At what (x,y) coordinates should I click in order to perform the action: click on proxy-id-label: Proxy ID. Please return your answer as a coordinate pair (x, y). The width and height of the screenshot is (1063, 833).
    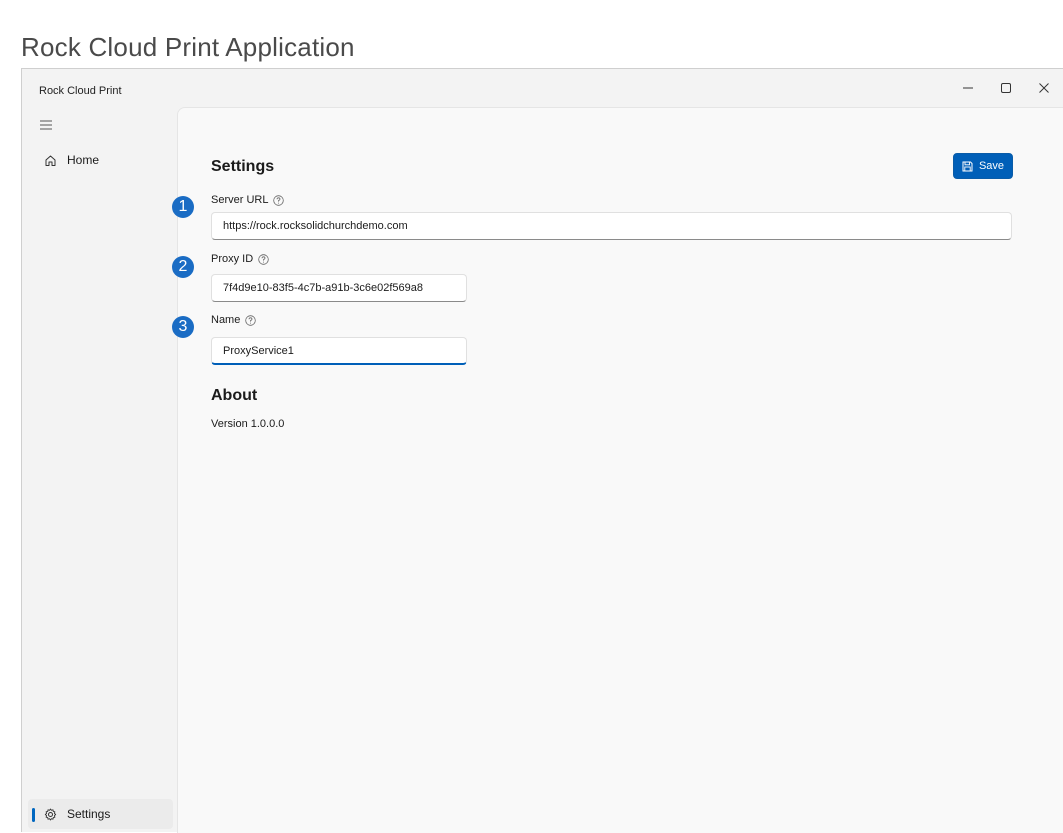
    Looking at the image, I should click on (240, 259).